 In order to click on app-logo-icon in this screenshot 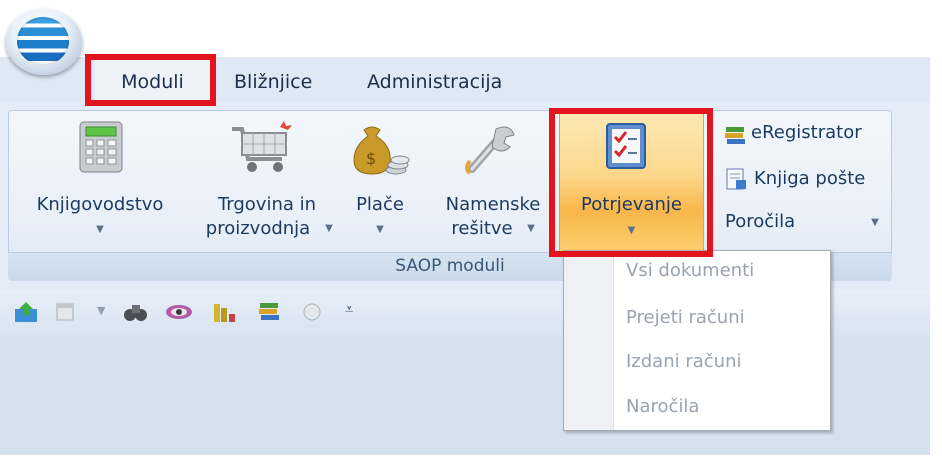, I will do `click(43, 41)`.